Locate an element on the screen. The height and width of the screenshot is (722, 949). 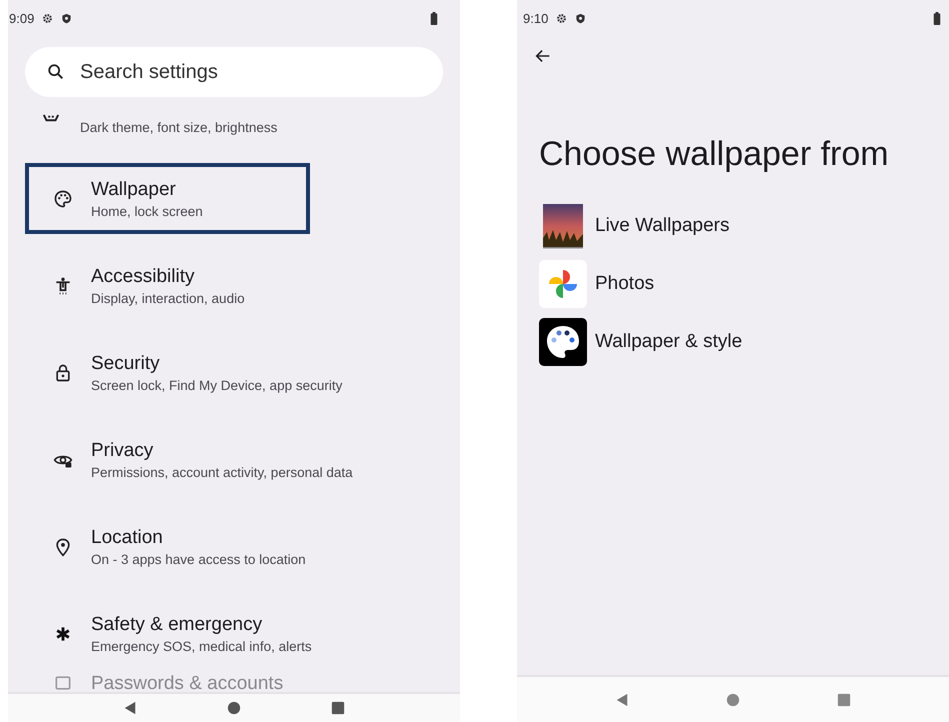
setting-title: Accessibility is located at coordinates (143, 277).